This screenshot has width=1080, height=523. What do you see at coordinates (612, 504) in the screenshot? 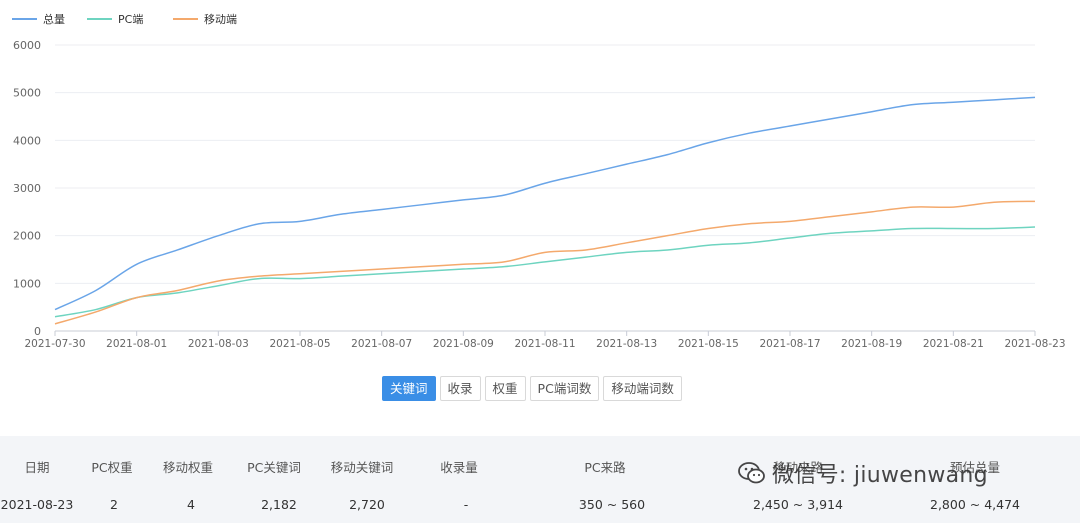
I see `table-cell-pc-traffic: 350 ~ 560` at bounding box center [612, 504].